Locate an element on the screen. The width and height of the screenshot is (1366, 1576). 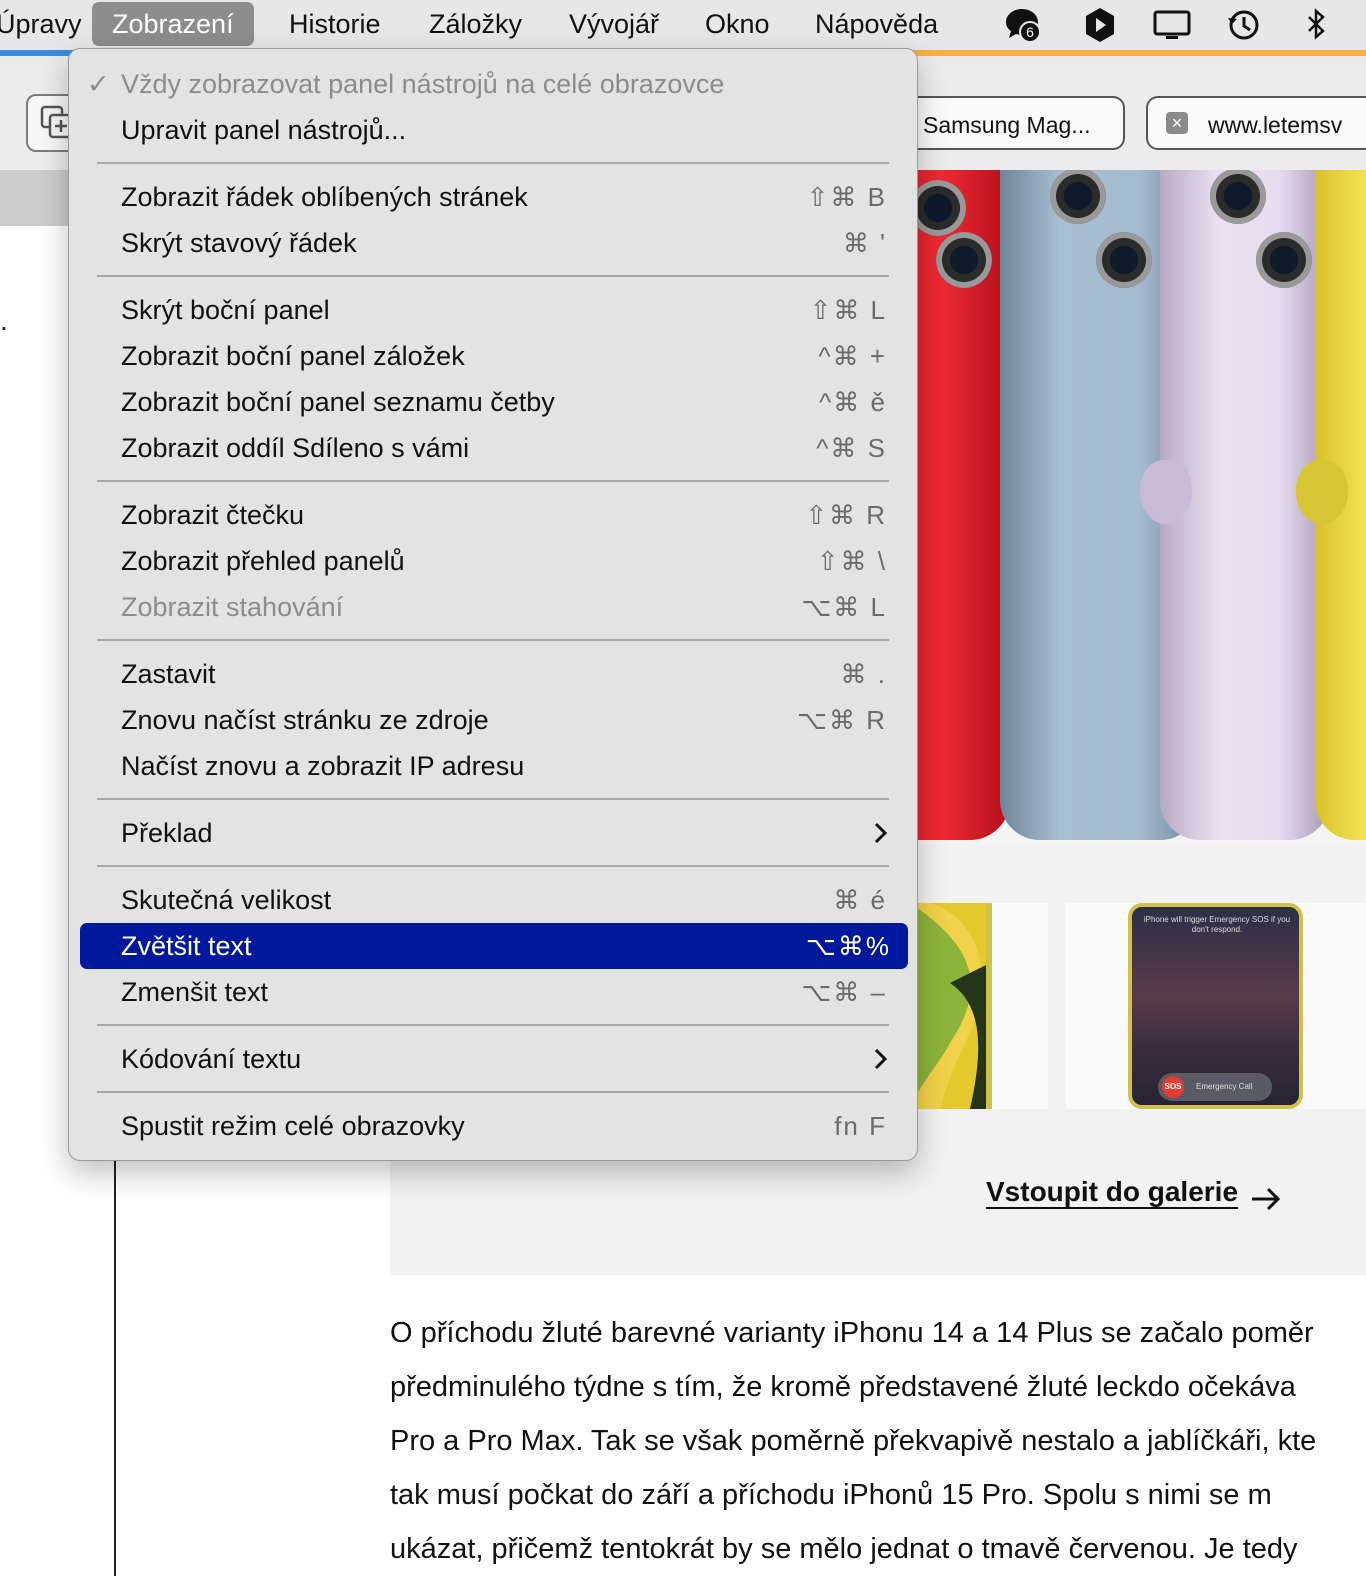
sos-badge: SOS is located at coordinates (1173, 1087).